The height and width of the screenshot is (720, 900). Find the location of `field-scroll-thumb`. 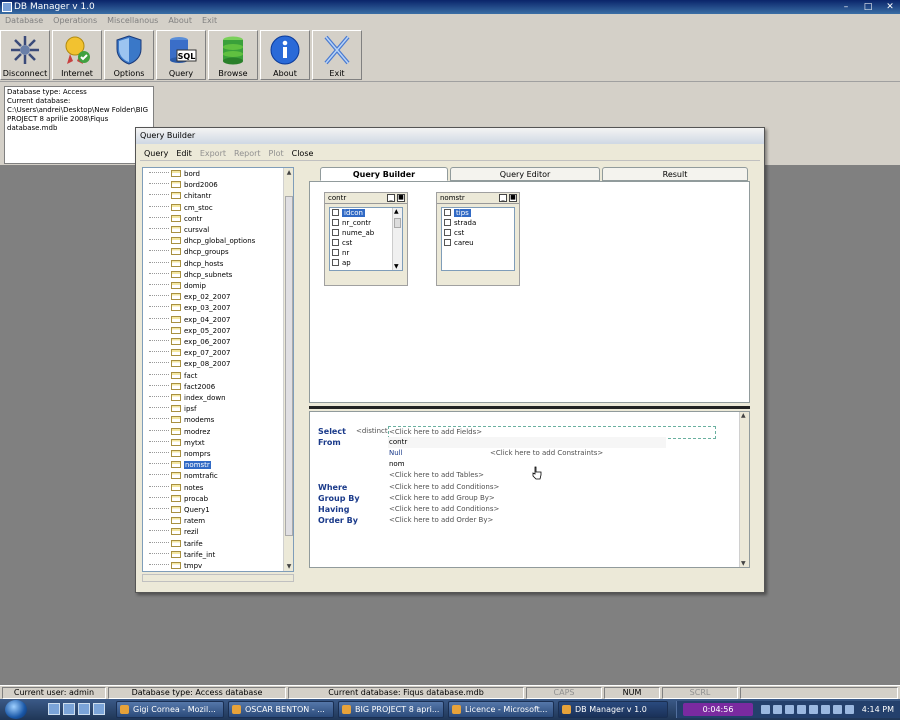

field-scroll-thumb is located at coordinates (397, 223).